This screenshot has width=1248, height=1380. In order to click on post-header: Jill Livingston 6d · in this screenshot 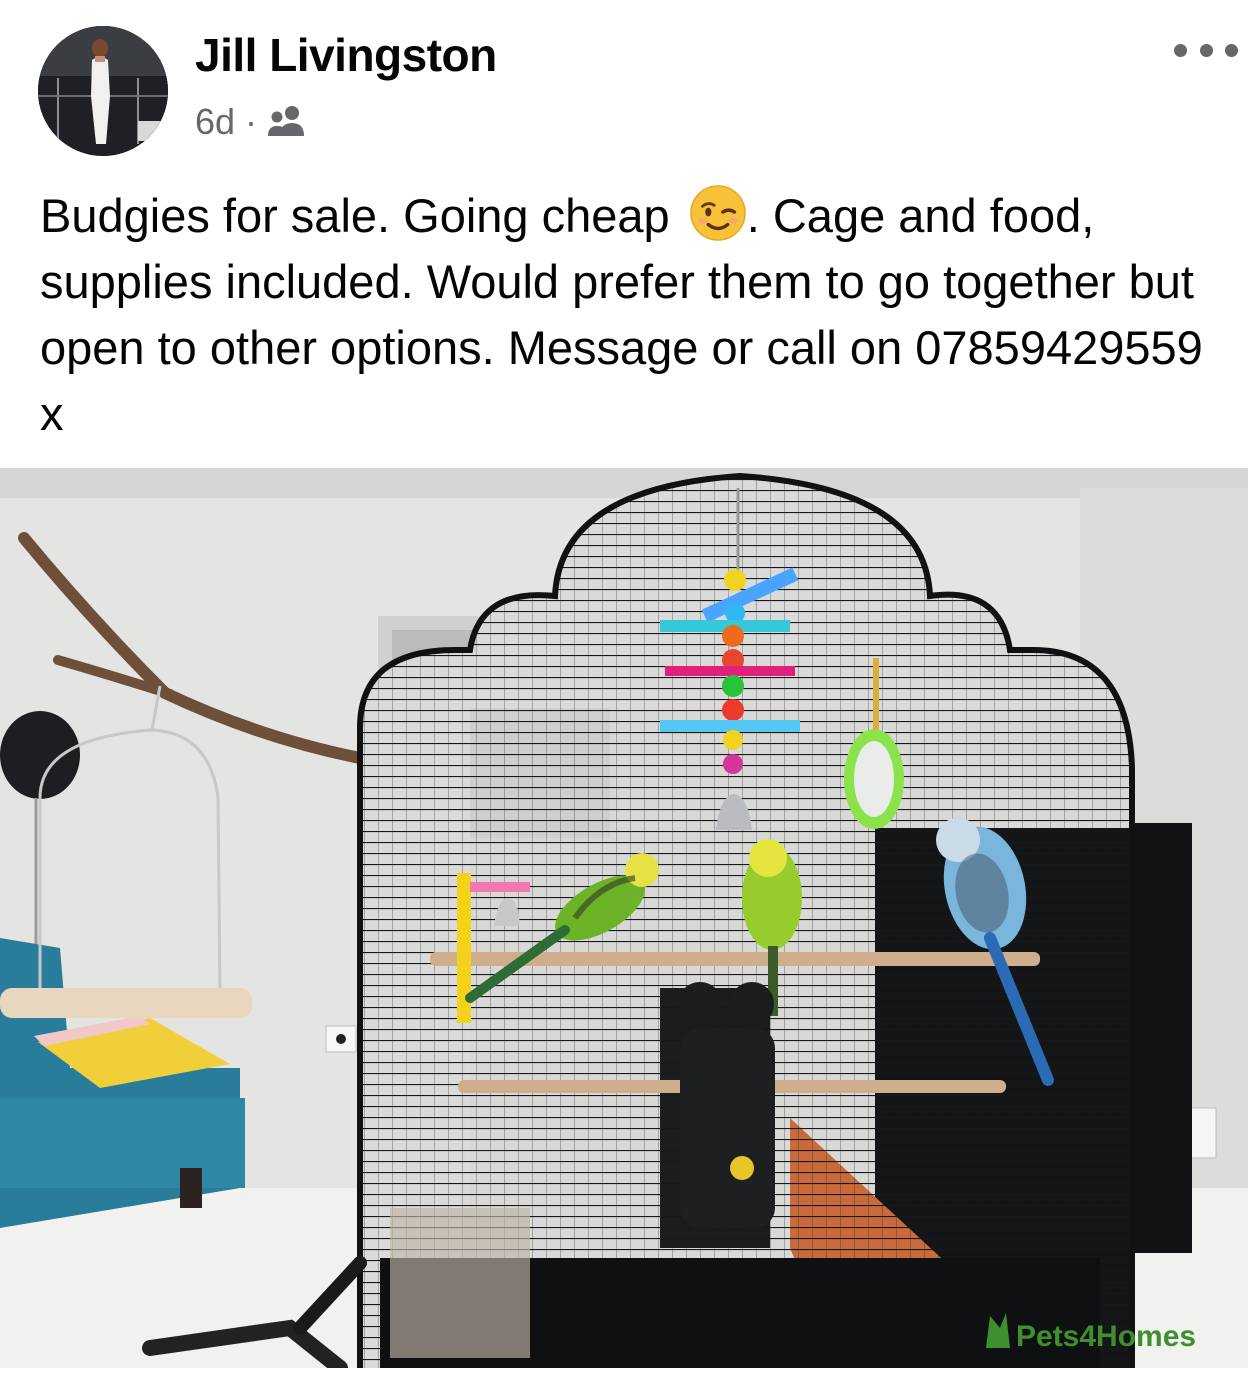, I will do `click(624, 85)`.